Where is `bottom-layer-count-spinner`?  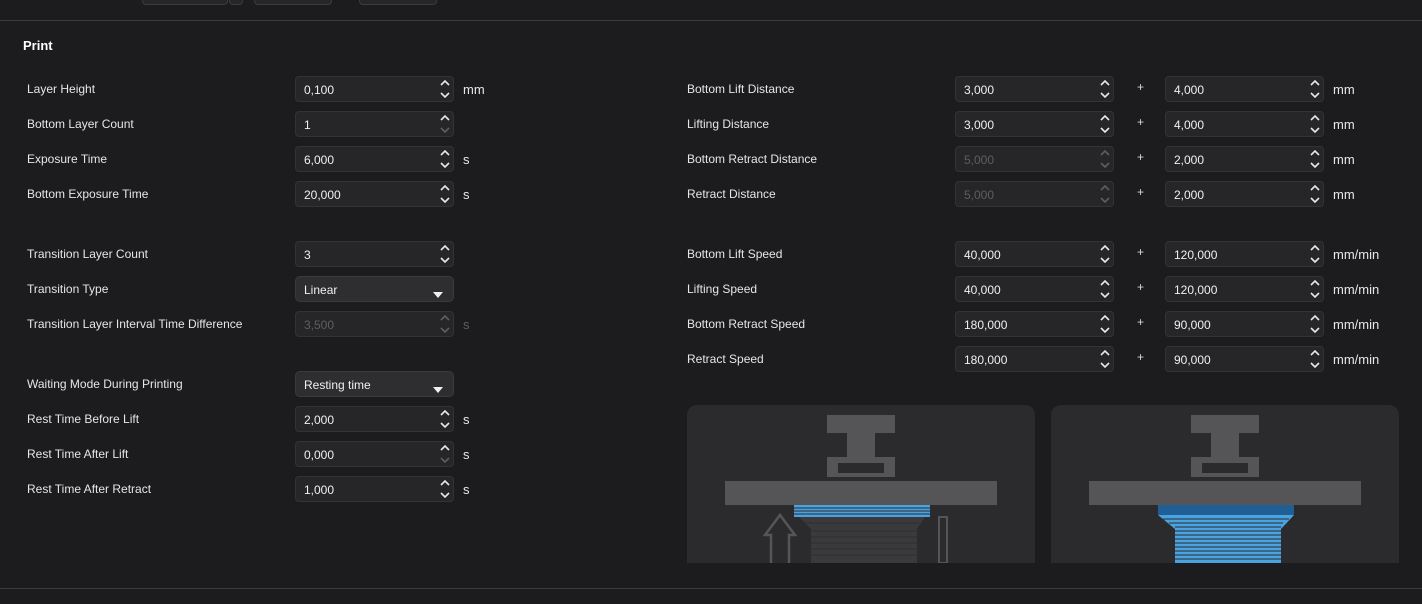
bottom-layer-count-spinner is located at coordinates (445, 124).